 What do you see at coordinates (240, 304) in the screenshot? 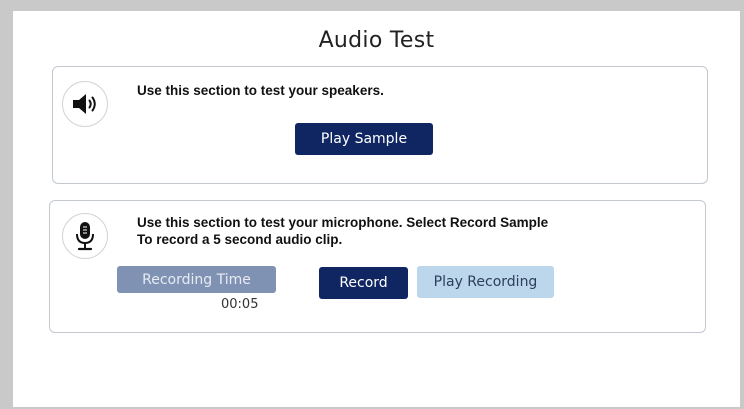
I see `recording-time-value: 00:05` at bounding box center [240, 304].